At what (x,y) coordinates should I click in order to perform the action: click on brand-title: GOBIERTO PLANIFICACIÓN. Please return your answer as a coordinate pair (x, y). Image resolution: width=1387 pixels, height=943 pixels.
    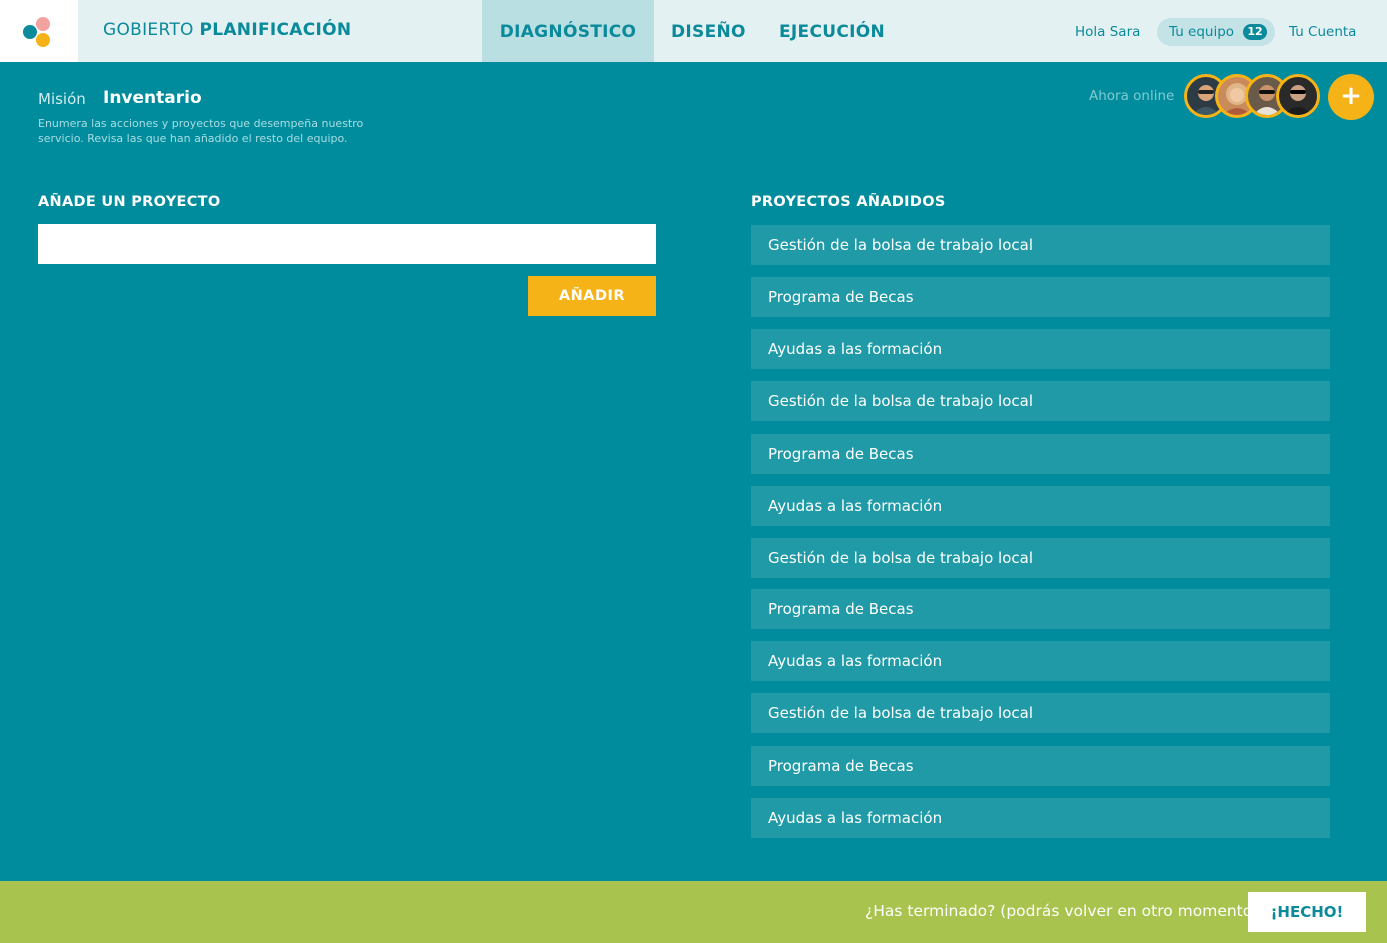
    Looking at the image, I should click on (227, 30).